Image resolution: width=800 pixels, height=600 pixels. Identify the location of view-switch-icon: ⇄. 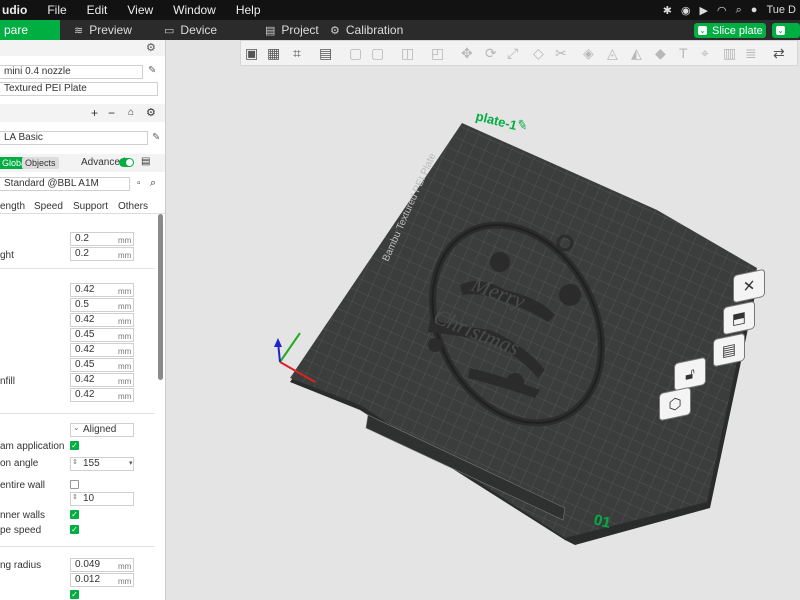
(781, 53).